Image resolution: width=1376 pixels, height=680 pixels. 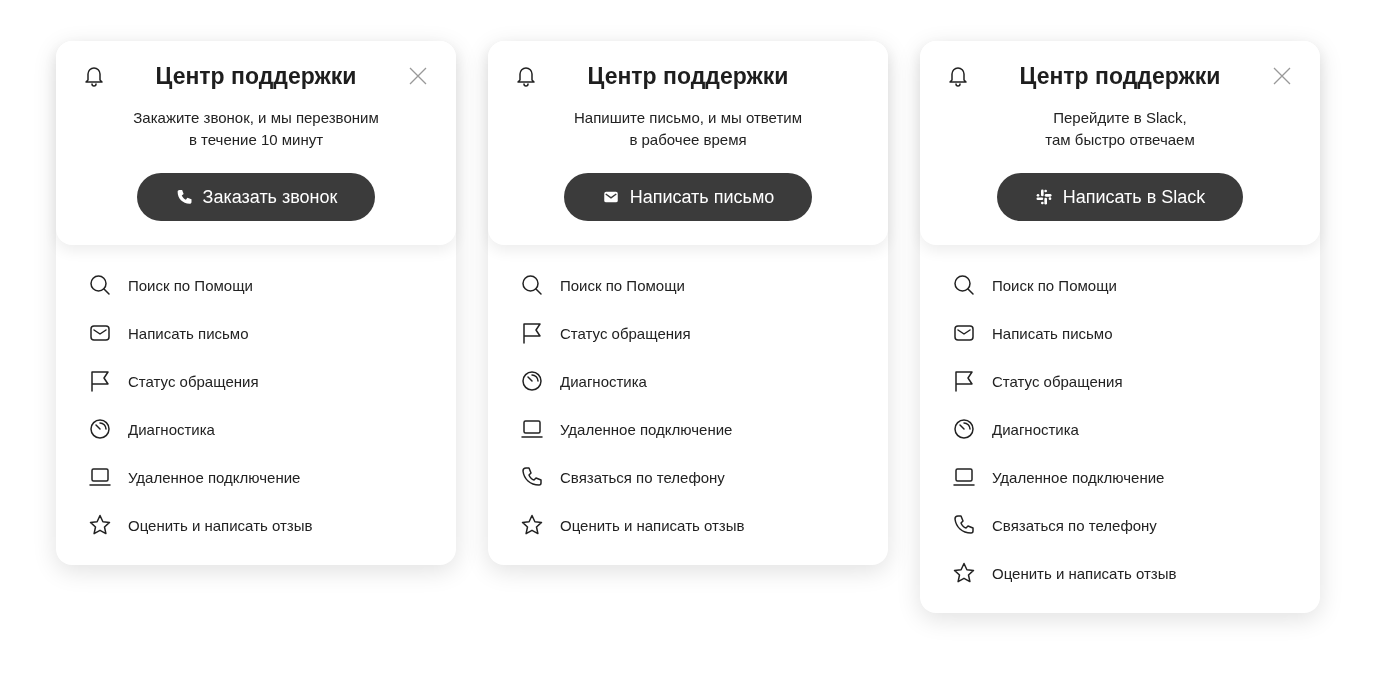 What do you see at coordinates (688, 197) in the screenshot?
I see `action-button: Написать письмо` at bounding box center [688, 197].